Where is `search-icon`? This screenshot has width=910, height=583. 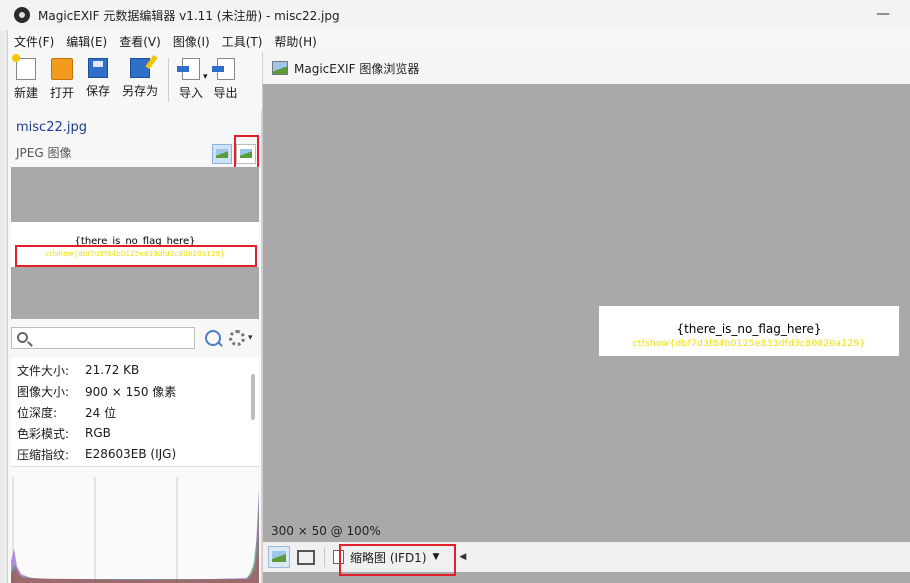 search-icon is located at coordinates (22, 337).